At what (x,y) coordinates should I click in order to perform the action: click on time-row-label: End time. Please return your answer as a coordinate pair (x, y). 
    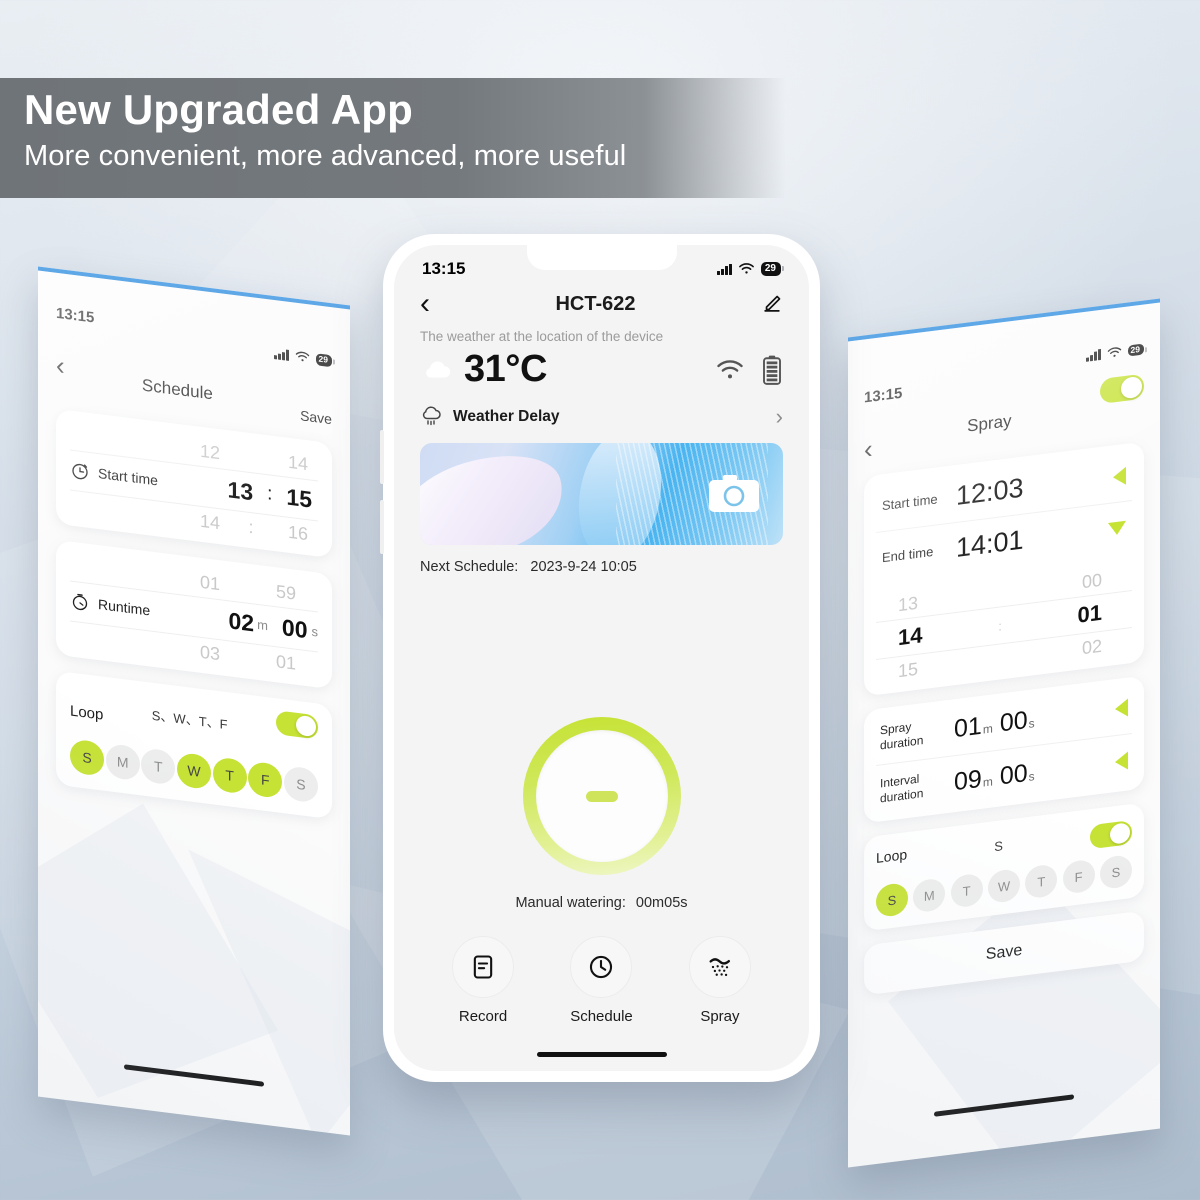
    Looking at the image, I should click on (908, 554).